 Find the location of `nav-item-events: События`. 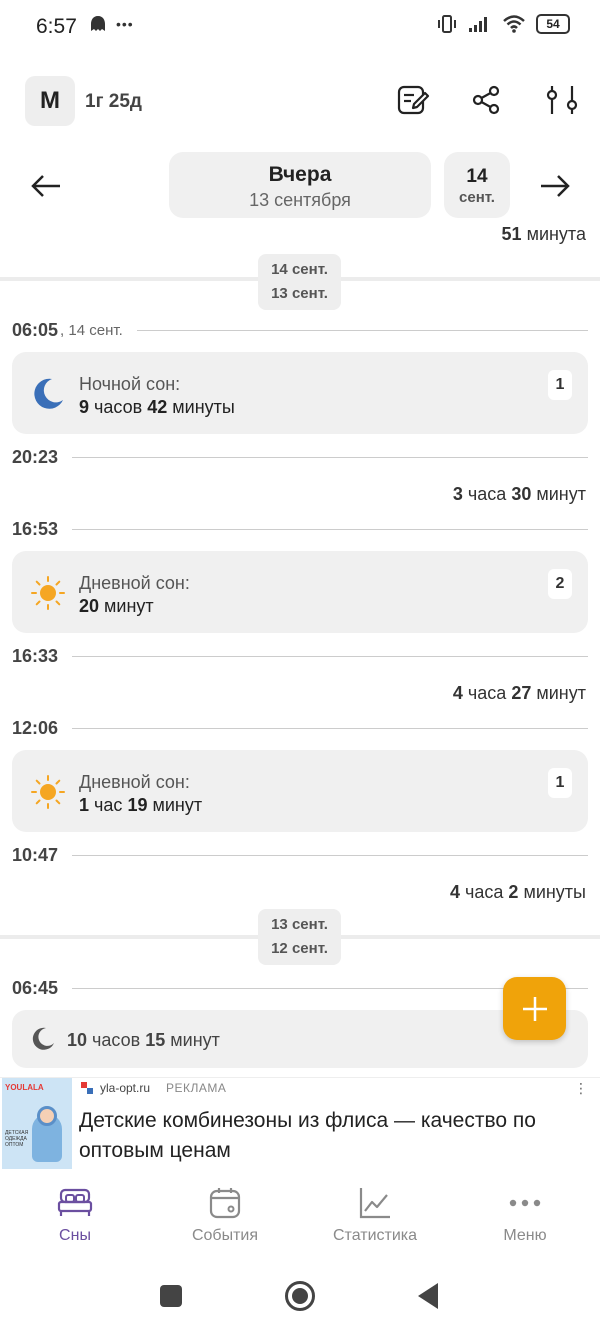

nav-item-events: События is located at coordinates (225, 1215).